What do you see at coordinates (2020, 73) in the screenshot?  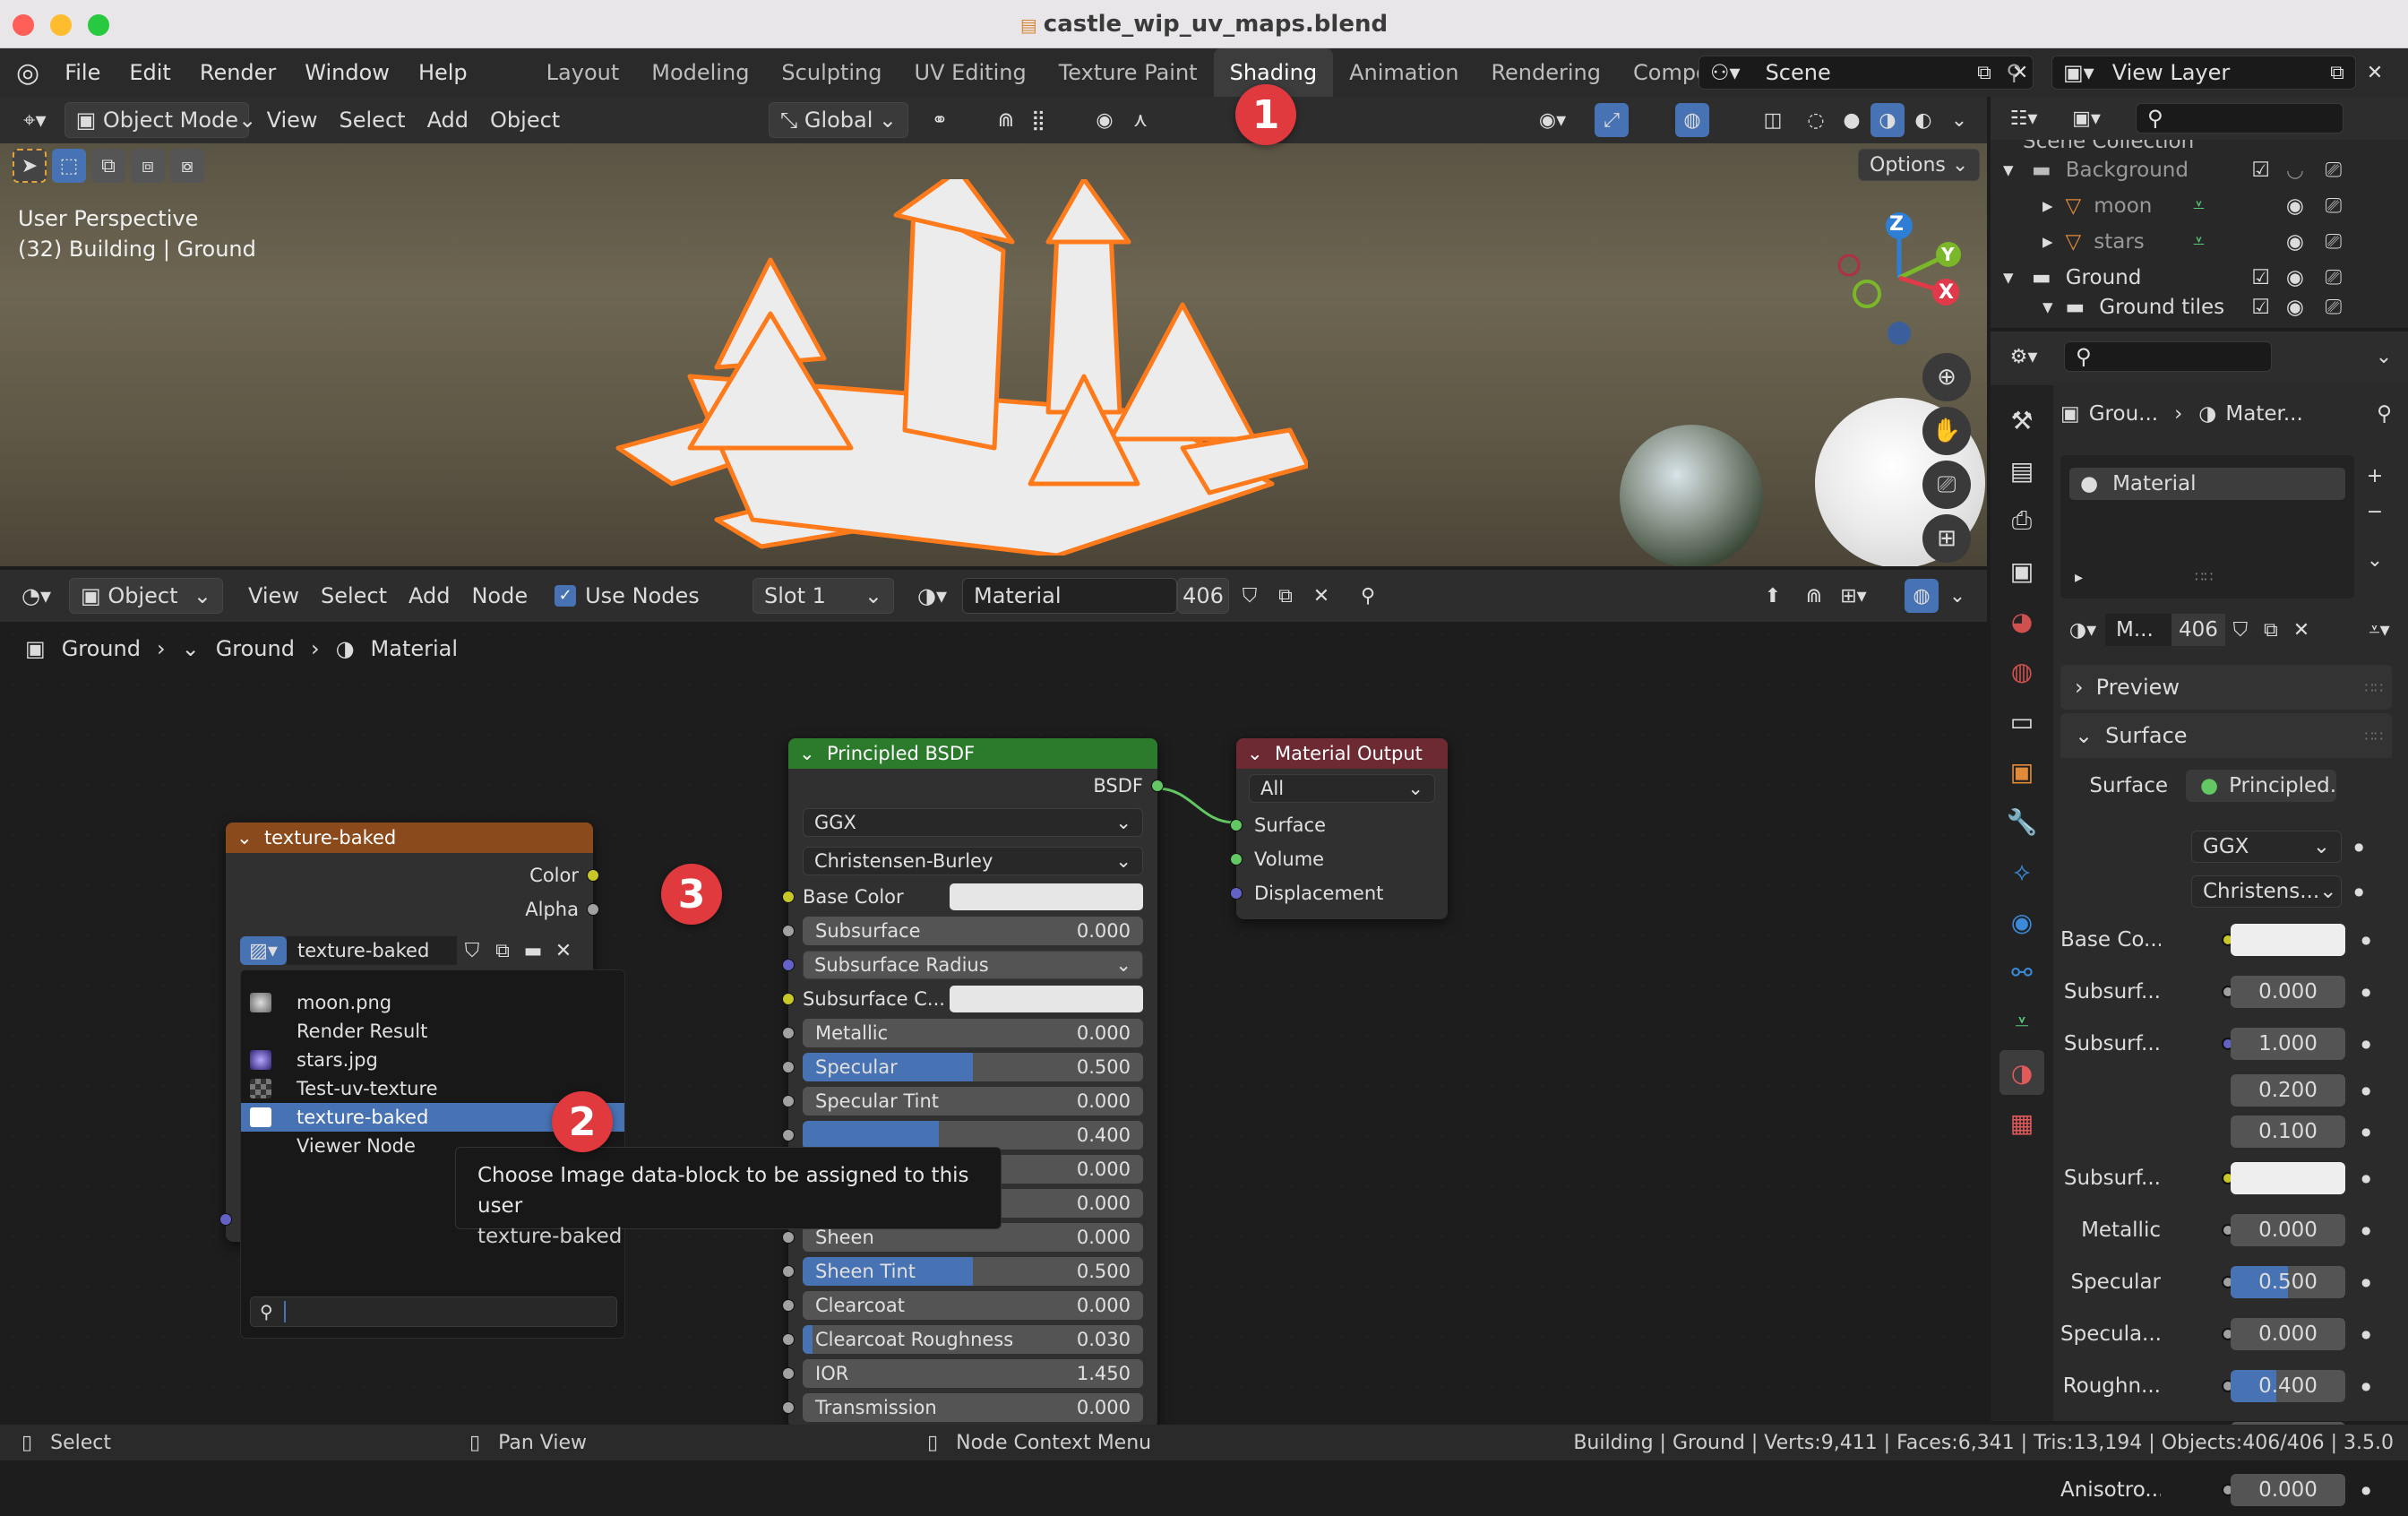 I see `delete-scene-icon: ✕` at bounding box center [2020, 73].